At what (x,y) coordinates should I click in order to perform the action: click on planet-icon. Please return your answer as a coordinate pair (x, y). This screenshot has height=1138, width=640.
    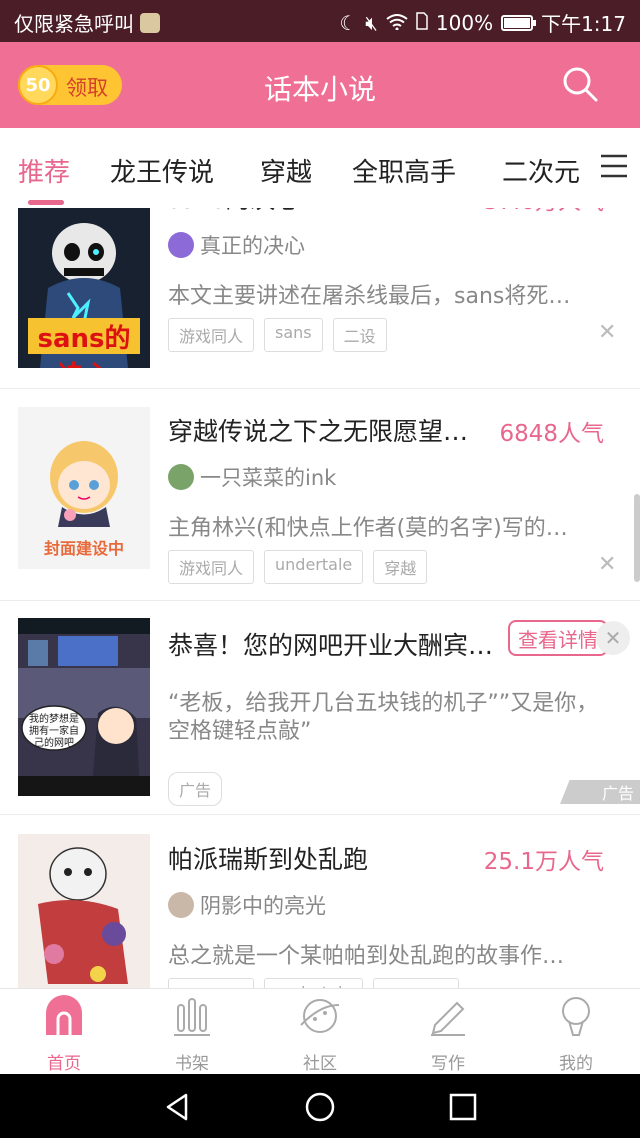
    Looking at the image, I should click on (320, 1016).